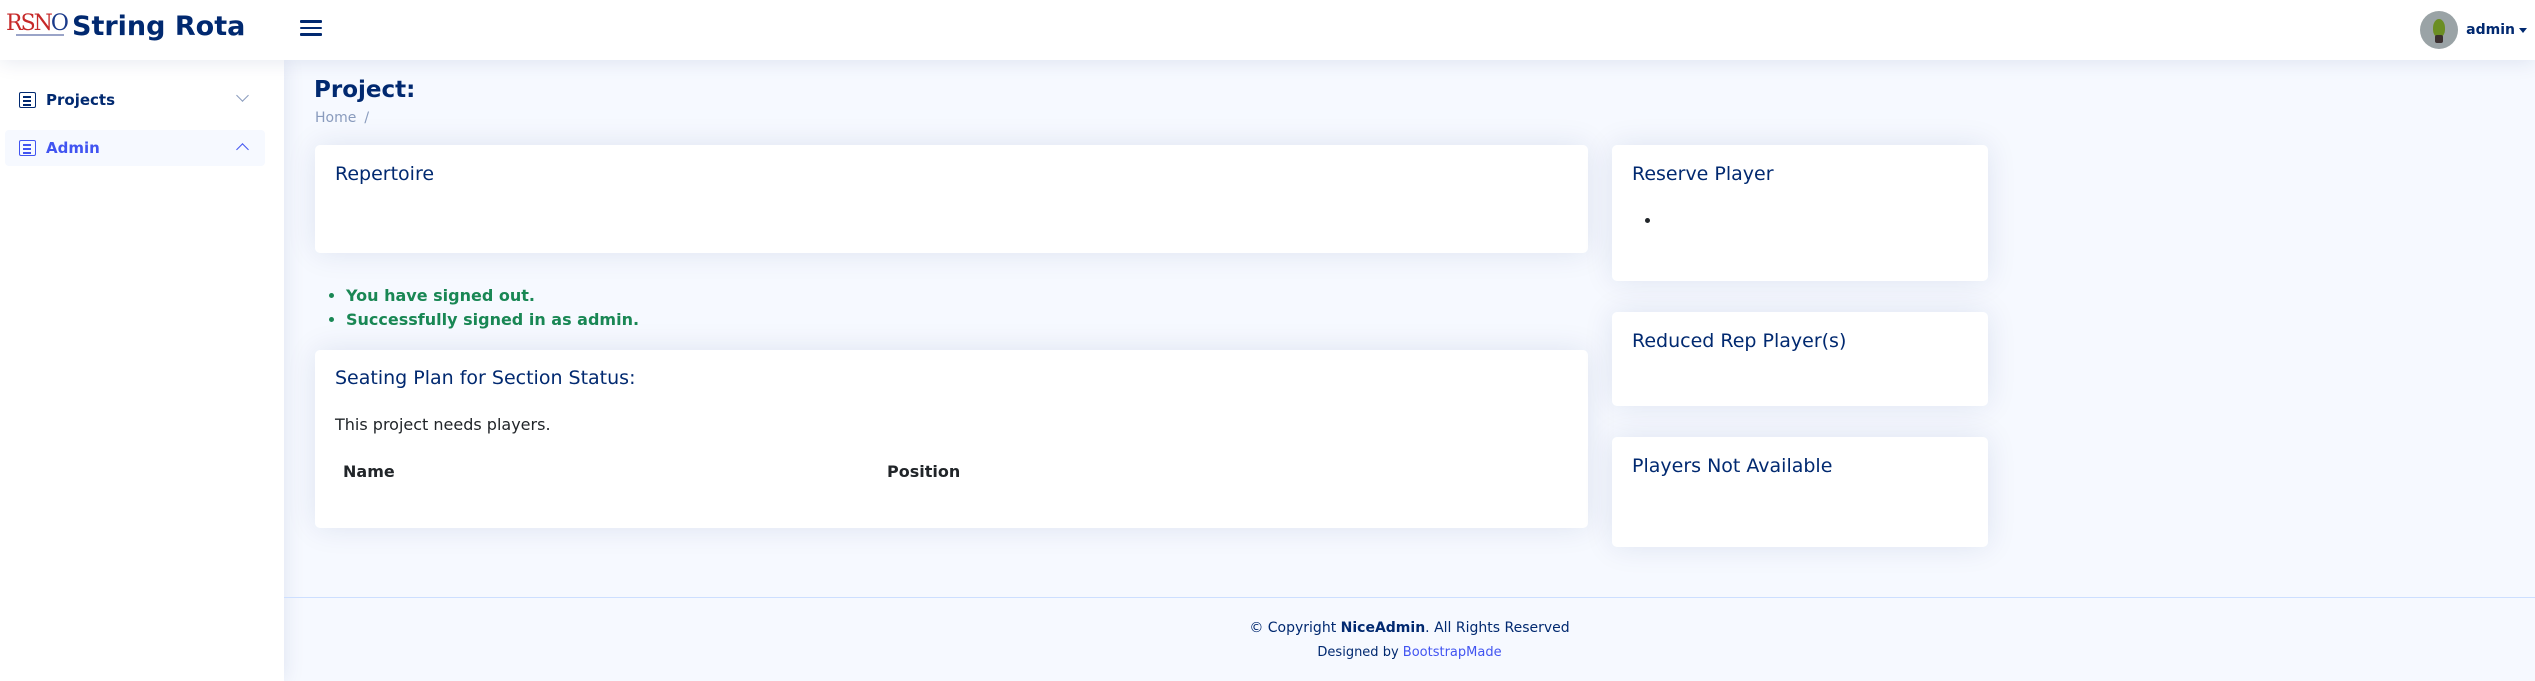 The image size is (2535, 681). I want to click on rsno-logo: RSNO, so click(37, 27).